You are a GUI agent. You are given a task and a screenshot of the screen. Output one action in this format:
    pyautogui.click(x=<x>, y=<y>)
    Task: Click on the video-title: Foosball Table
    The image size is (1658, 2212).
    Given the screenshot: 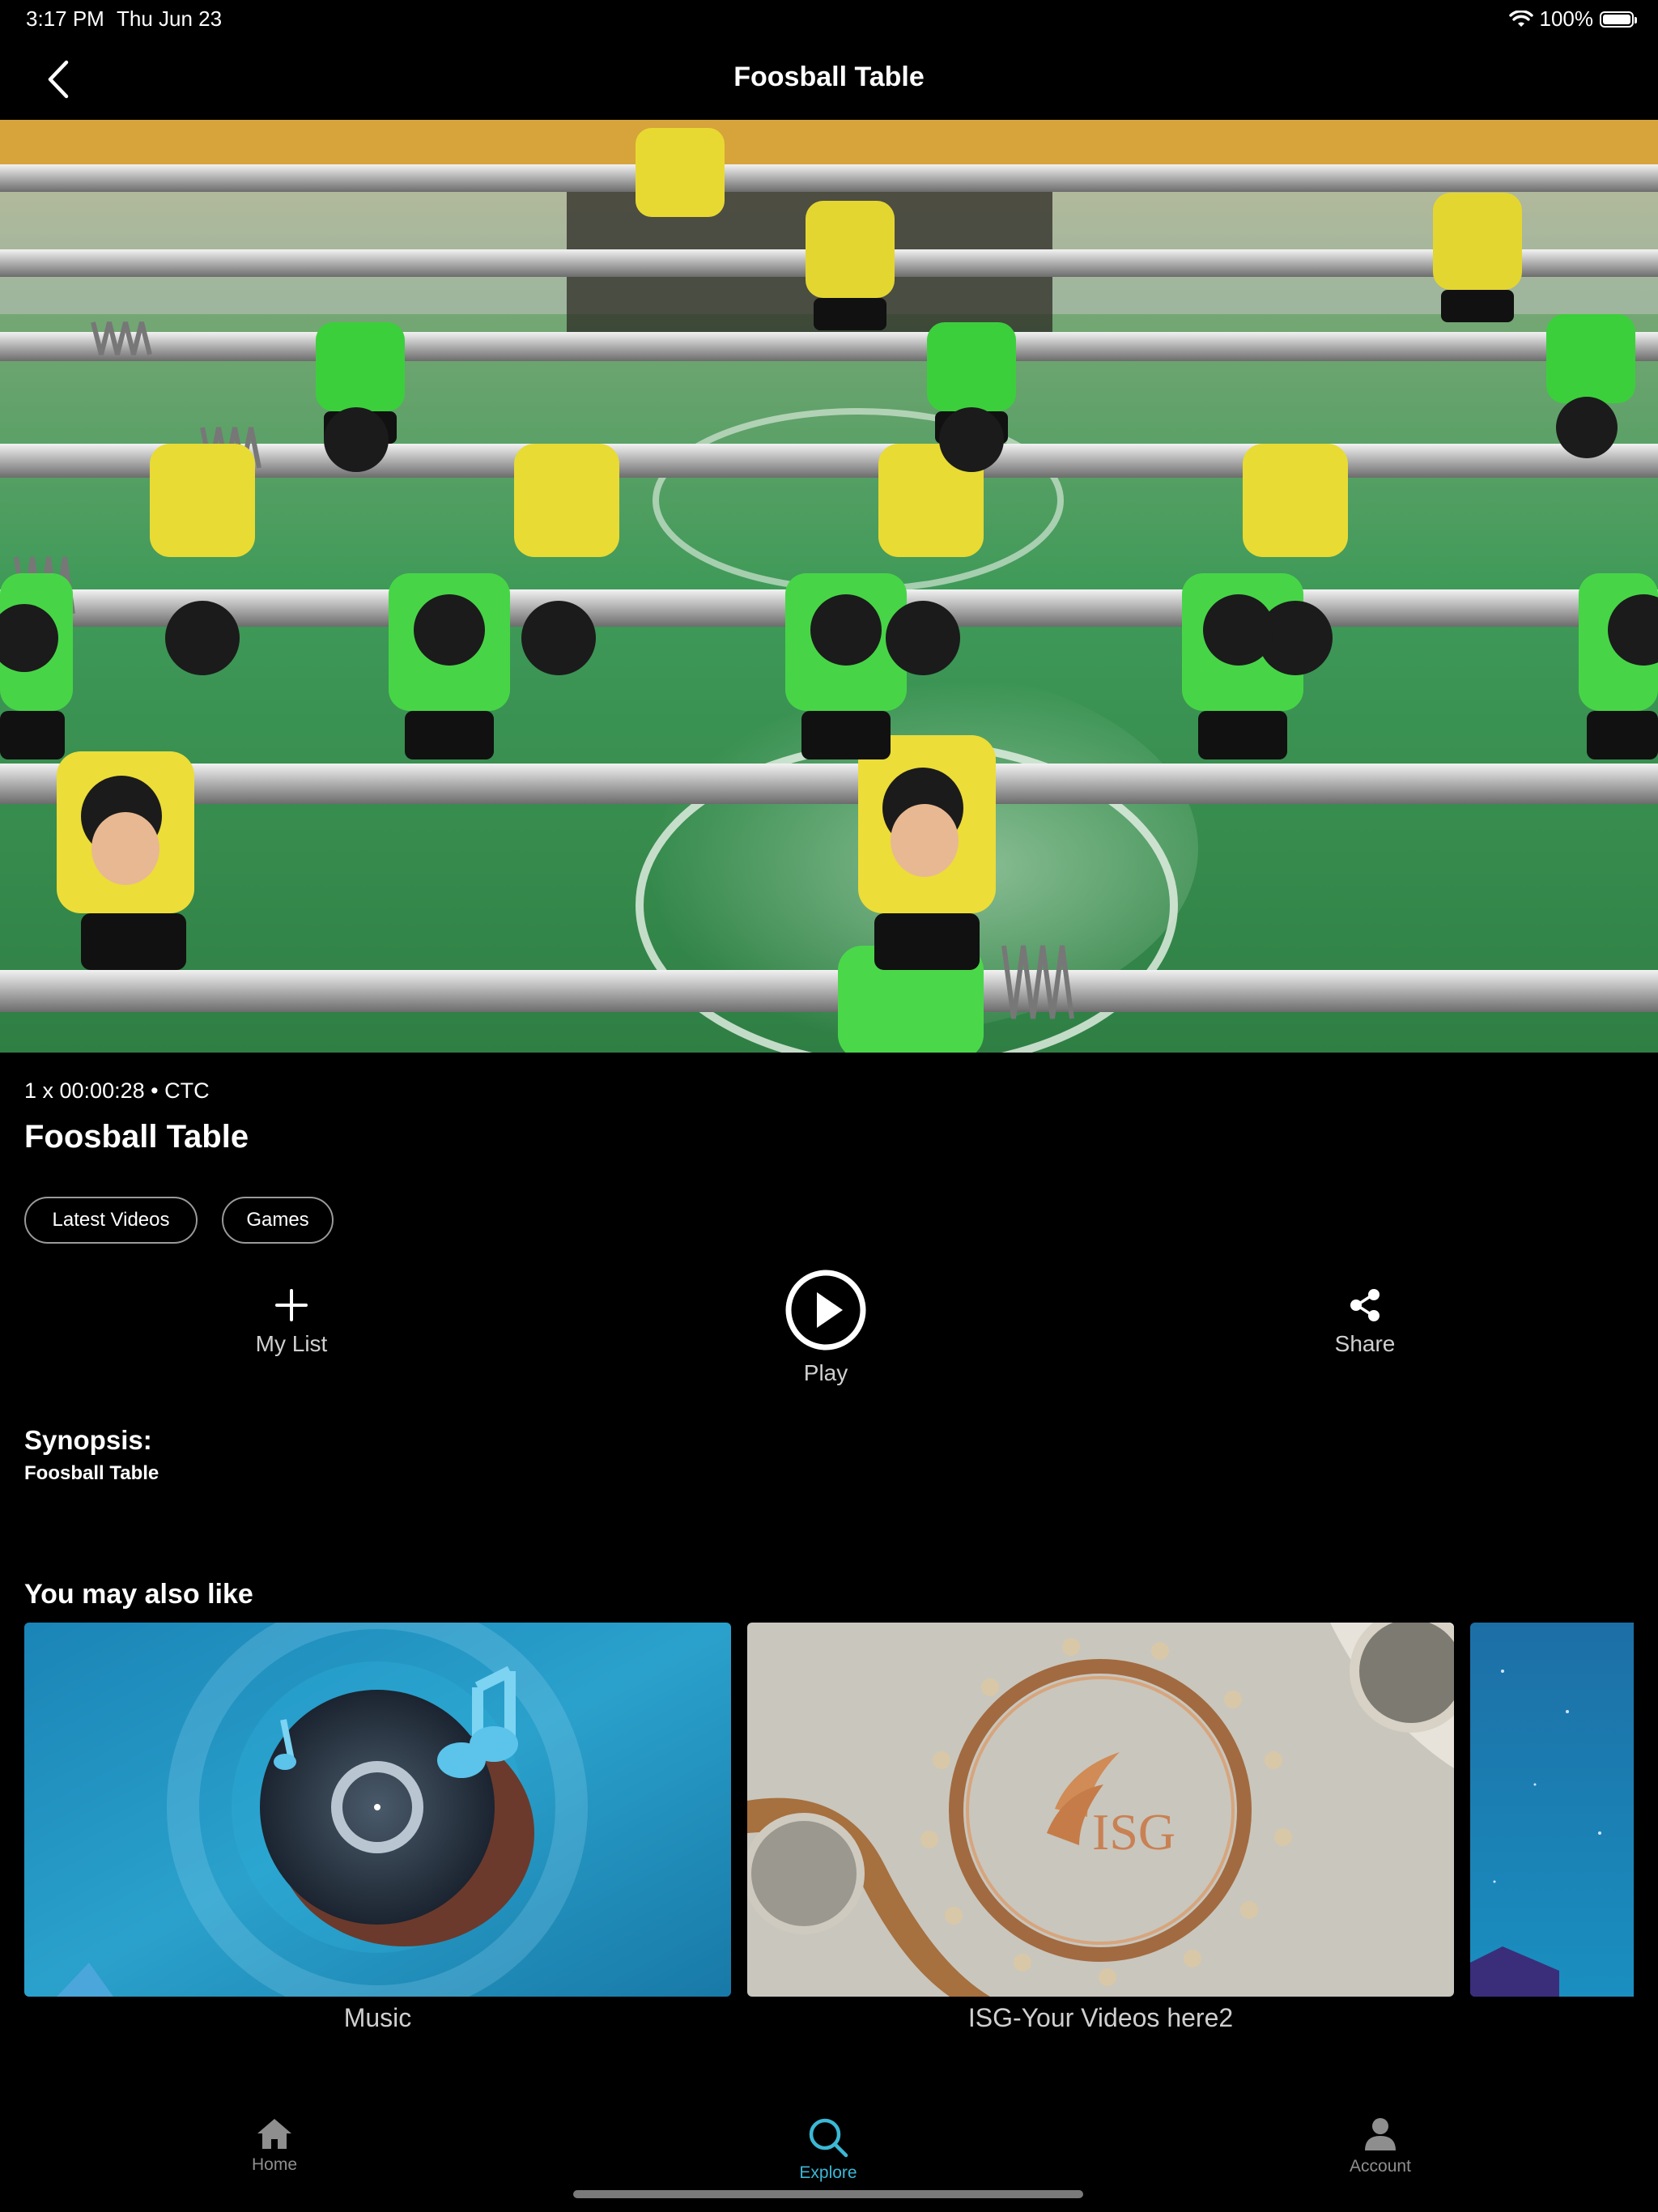 What is the action you would take?
    pyautogui.click(x=136, y=1137)
    